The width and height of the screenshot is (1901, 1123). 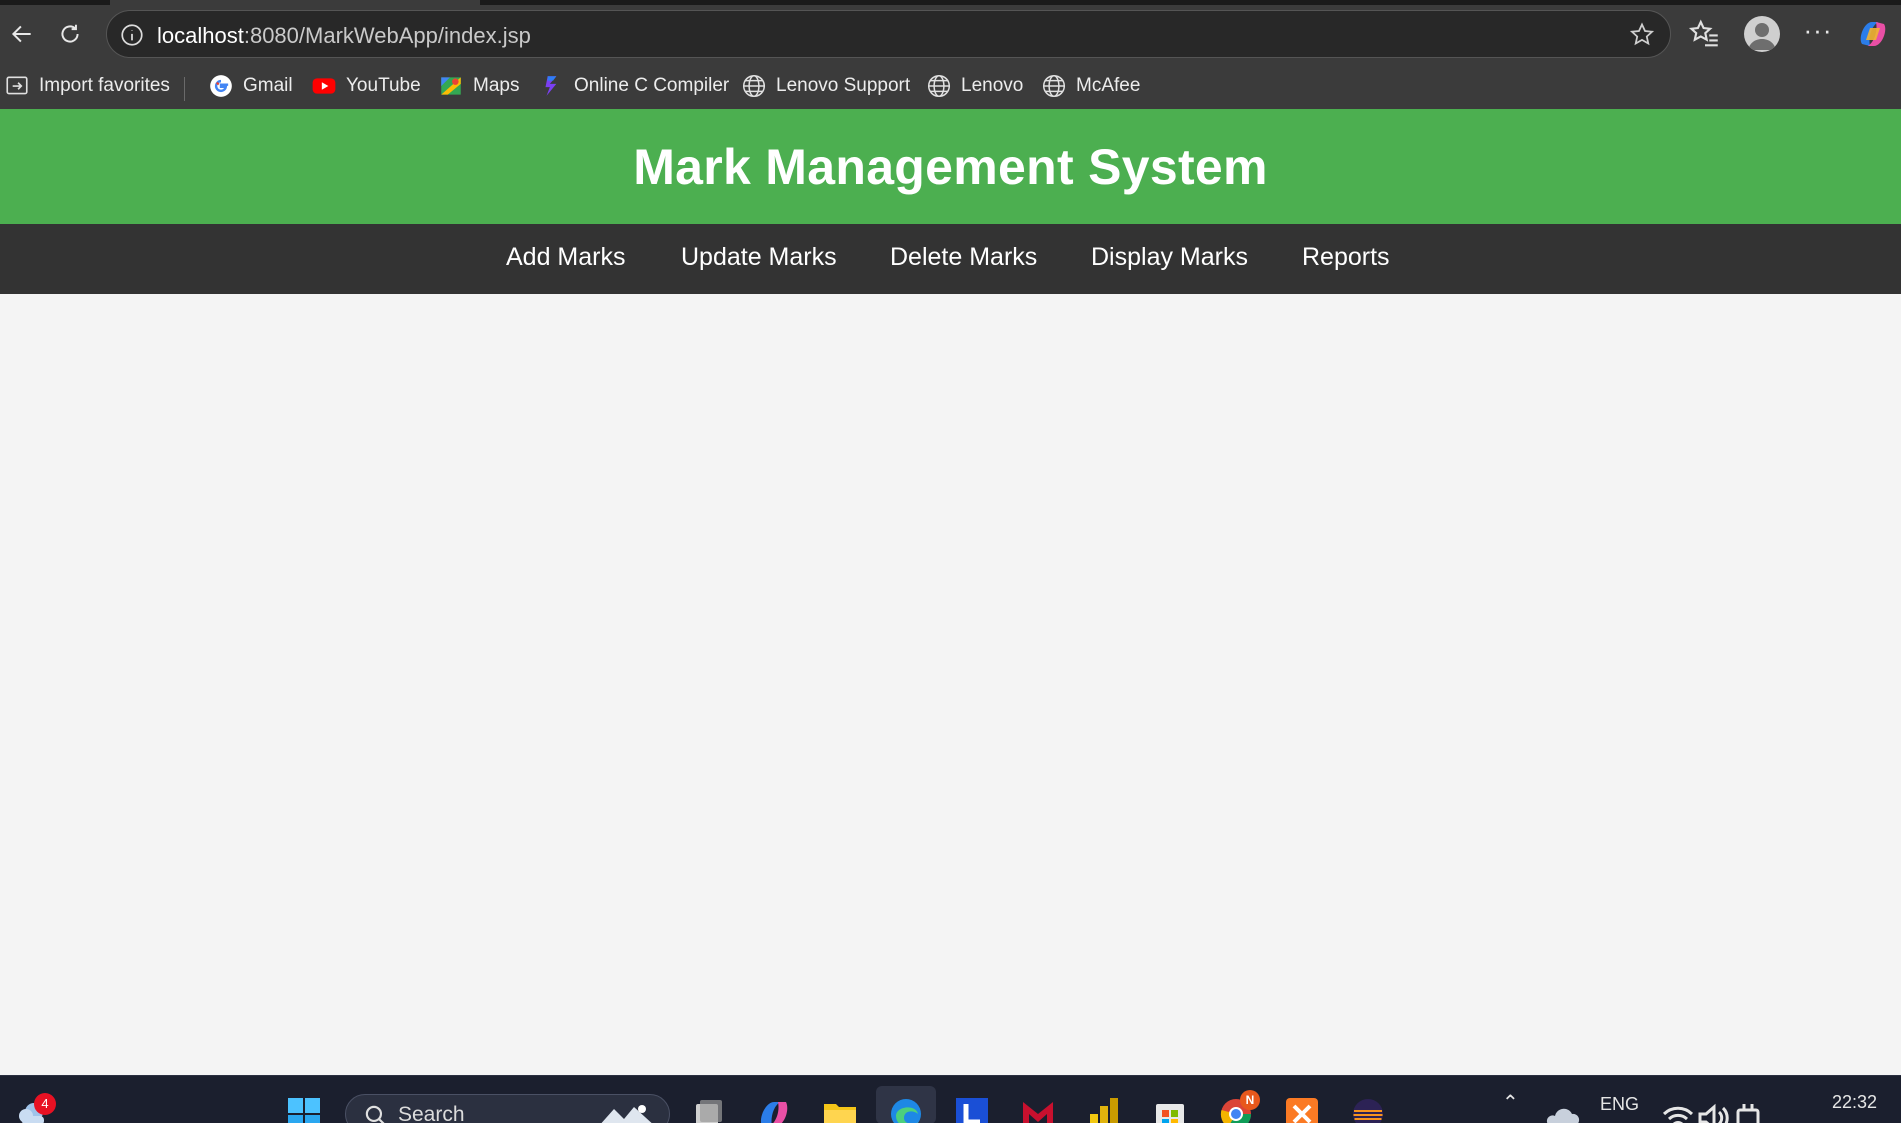 What do you see at coordinates (45, 1104) in the screenshot?
I see `weather-badge: 4` at bounding box center [45, 1104].